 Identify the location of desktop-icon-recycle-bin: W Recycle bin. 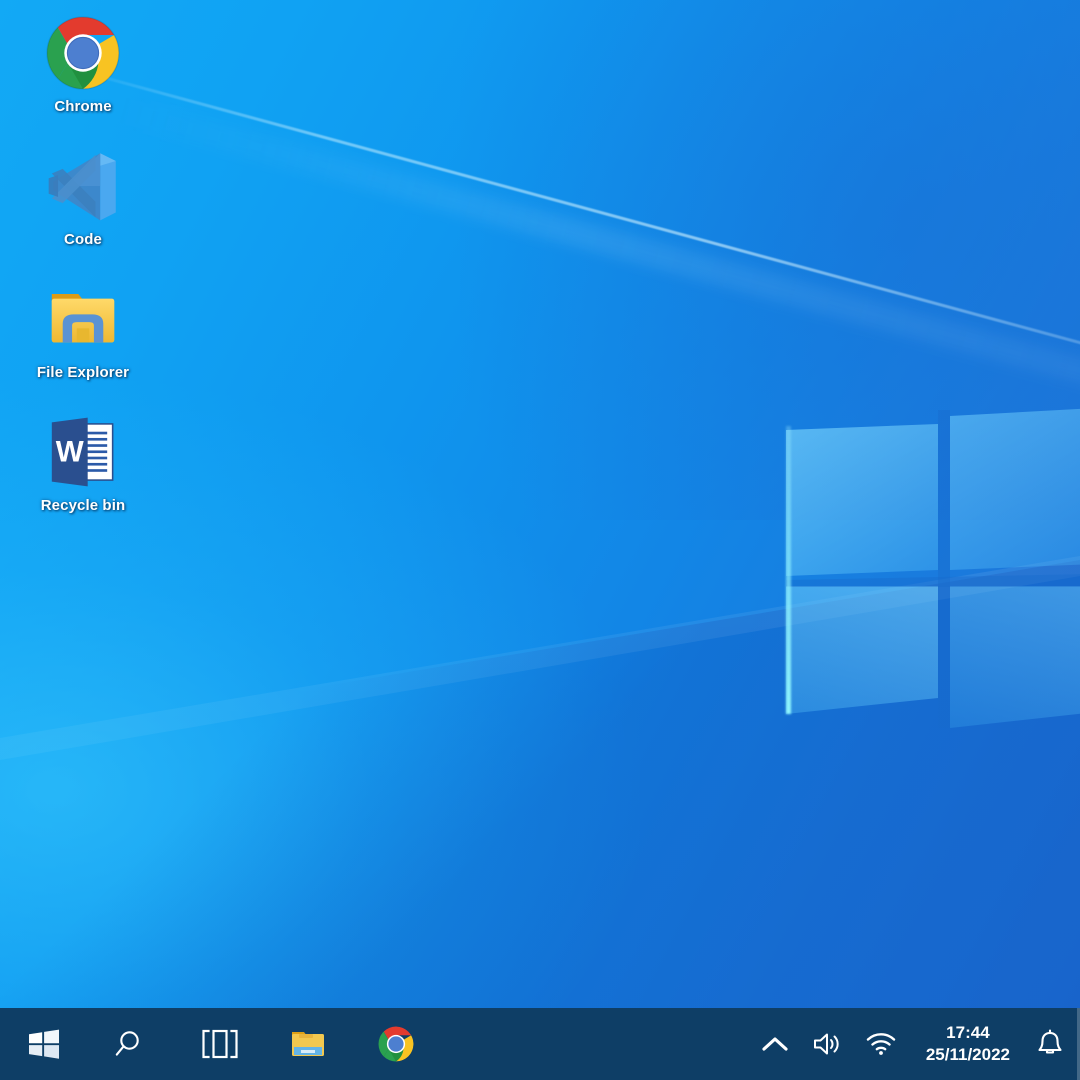
(83, 462).